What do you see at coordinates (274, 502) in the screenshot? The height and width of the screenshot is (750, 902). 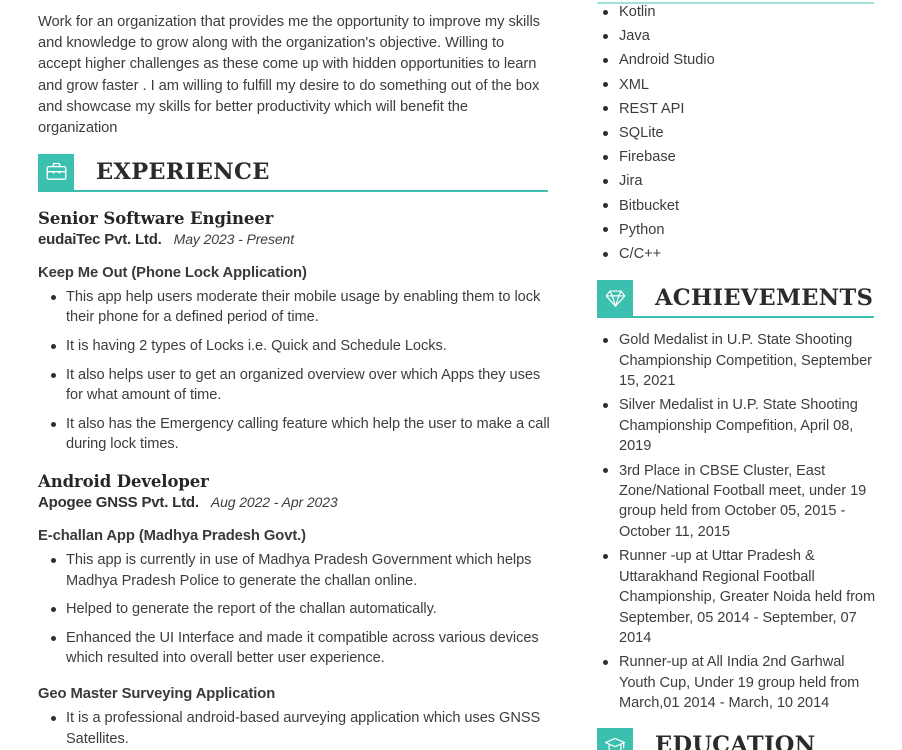 I see `job-dates: Aug 2022 - Apr 2023` at bounding box center [274, 502].